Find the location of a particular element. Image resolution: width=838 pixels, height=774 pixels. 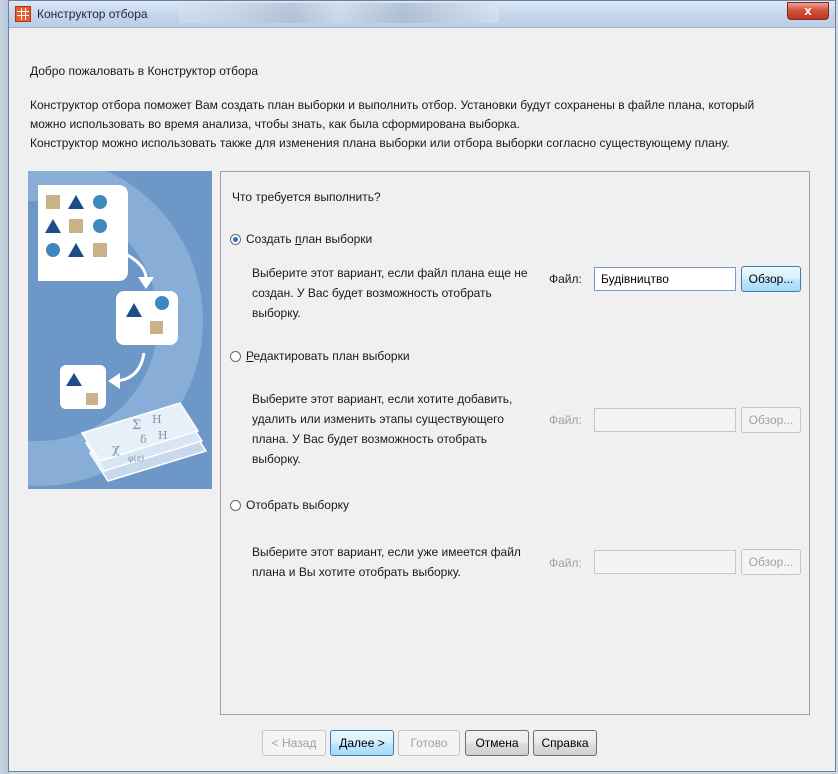

question-label: Что требуется выполнить? is located at coordinates (306, 197).